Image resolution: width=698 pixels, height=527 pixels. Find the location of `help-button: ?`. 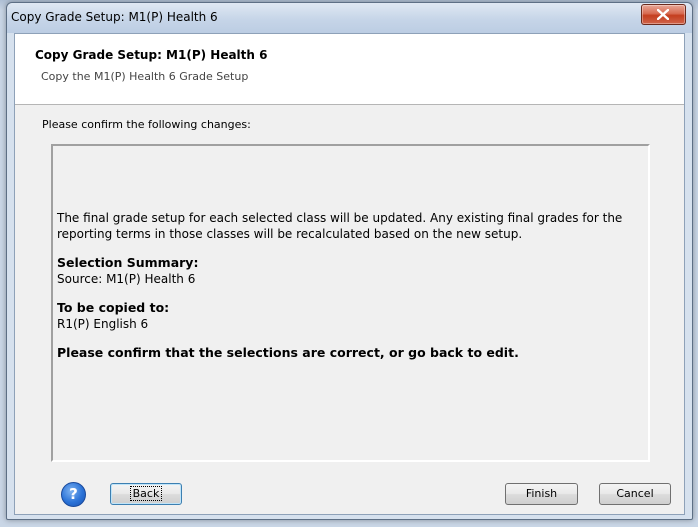

help-button: ? is located at coordinates (73, 494).